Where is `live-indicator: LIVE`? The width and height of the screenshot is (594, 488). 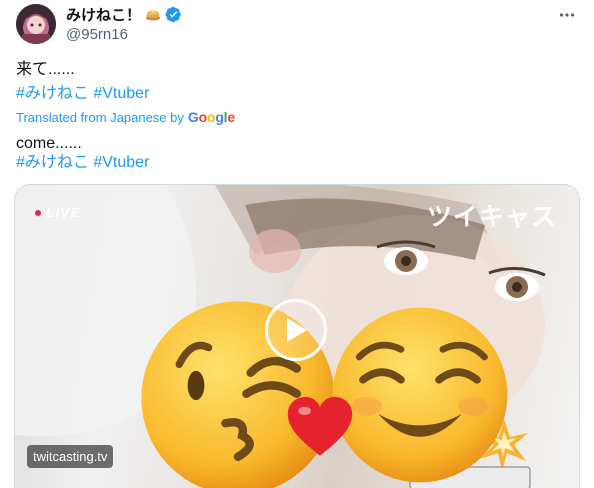 live-indicator: LIVE is located at coordinates (58, 212).